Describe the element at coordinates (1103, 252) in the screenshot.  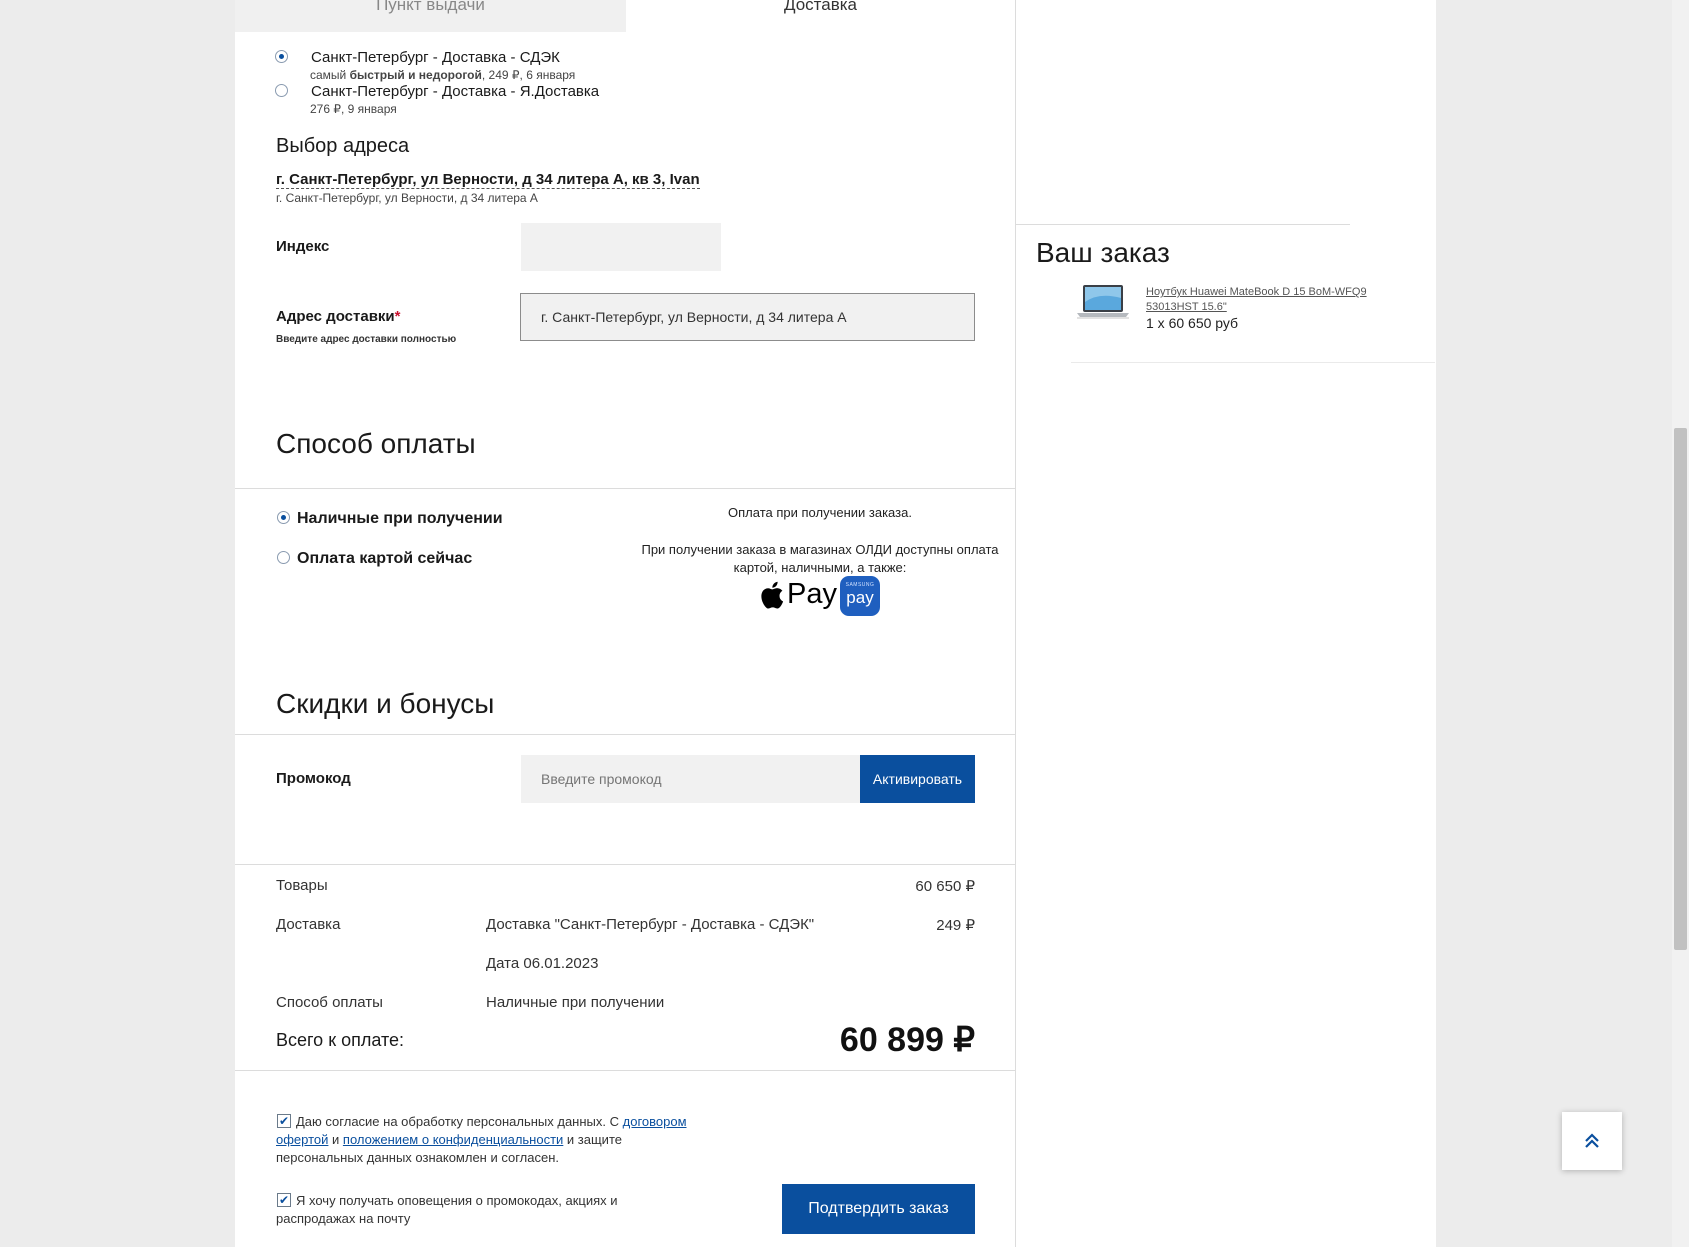
I see `order-heading: Ваш заказ` at that location.